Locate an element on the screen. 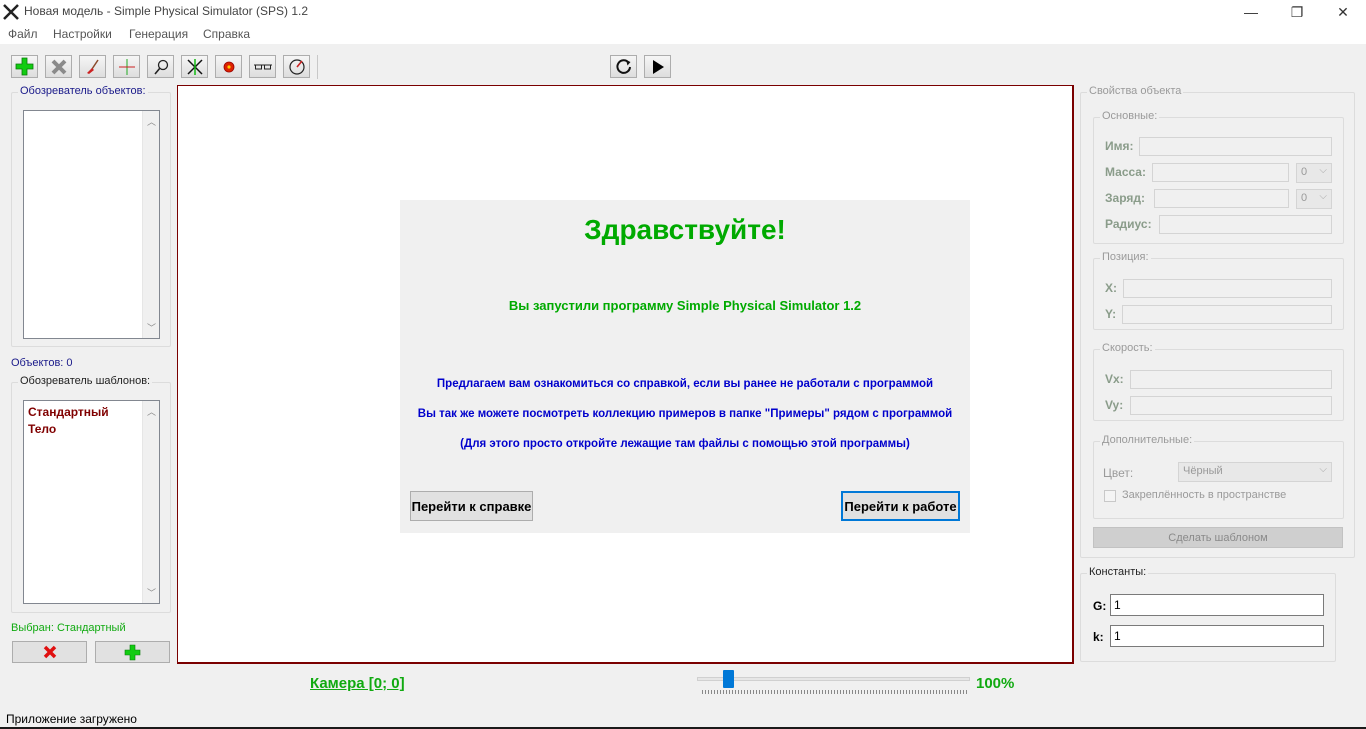 The height and width of the screenshot is (729, 1366). object-list: ︿ ﹀ is located at coordinates (91, 224).